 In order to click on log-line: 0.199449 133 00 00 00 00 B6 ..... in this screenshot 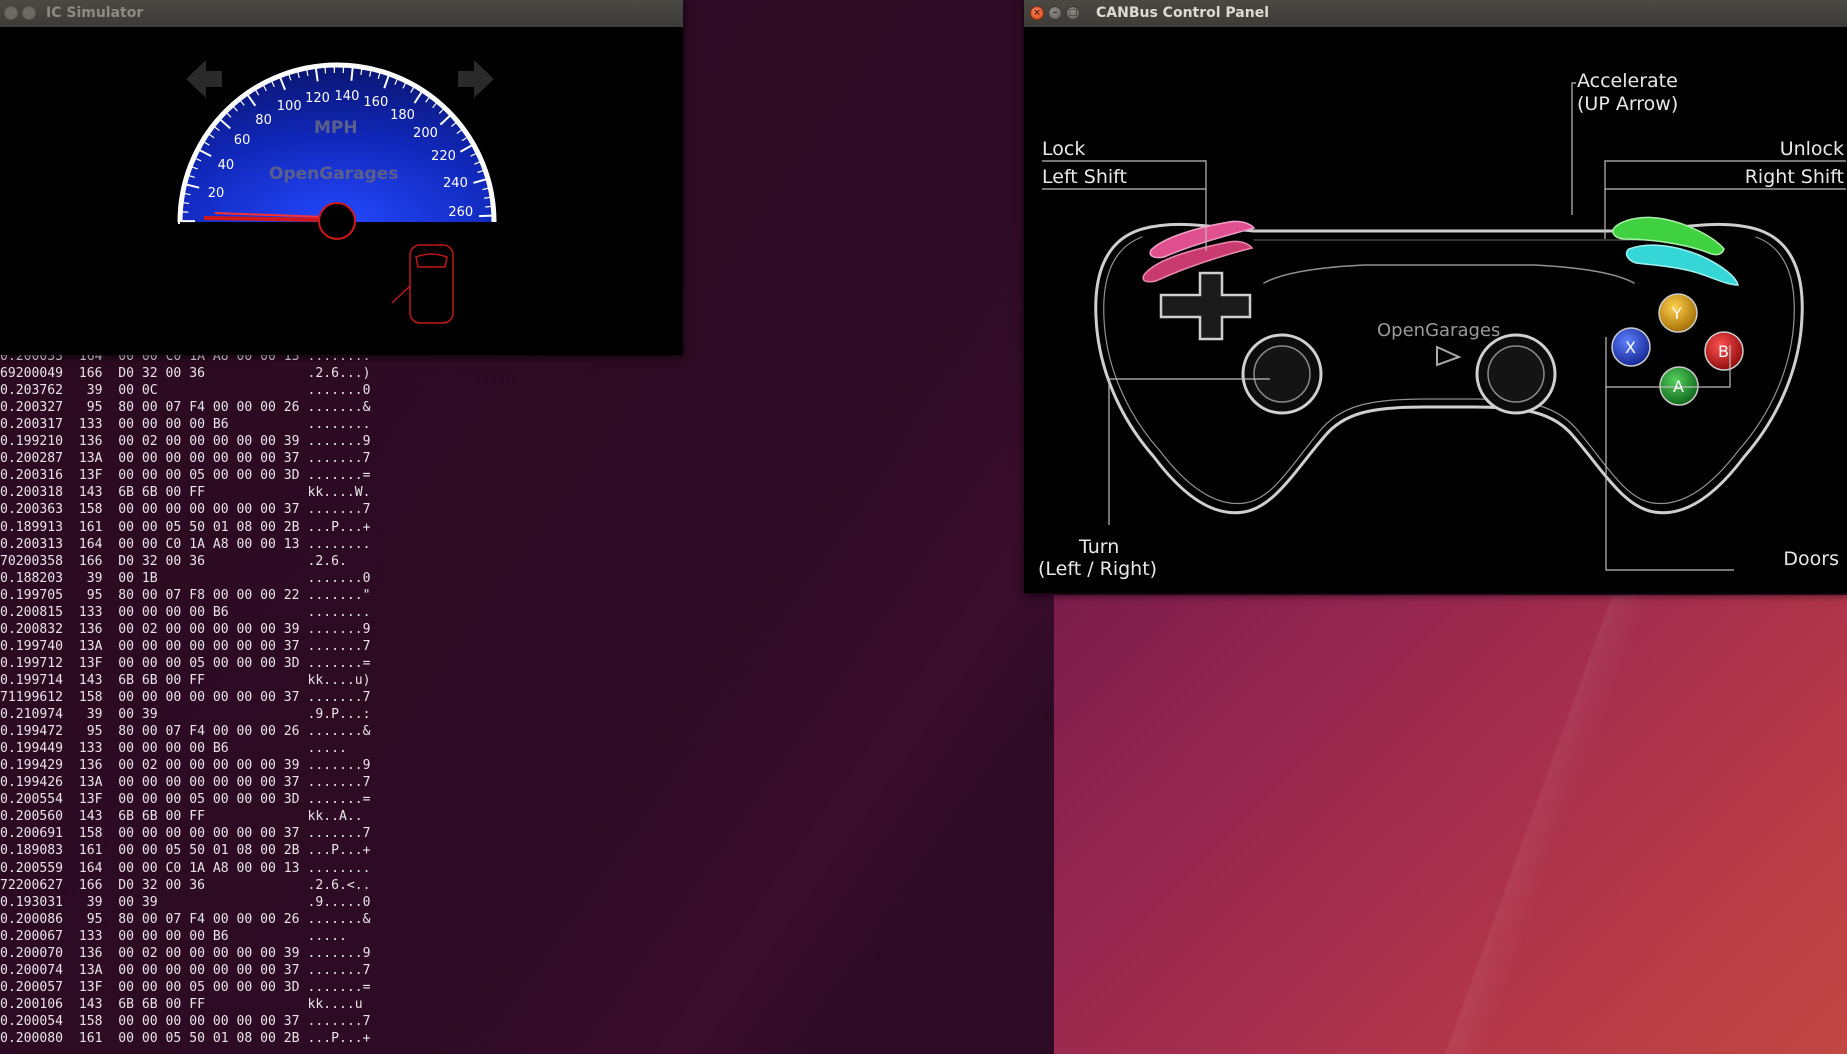, I will do `click(173, 749)`.